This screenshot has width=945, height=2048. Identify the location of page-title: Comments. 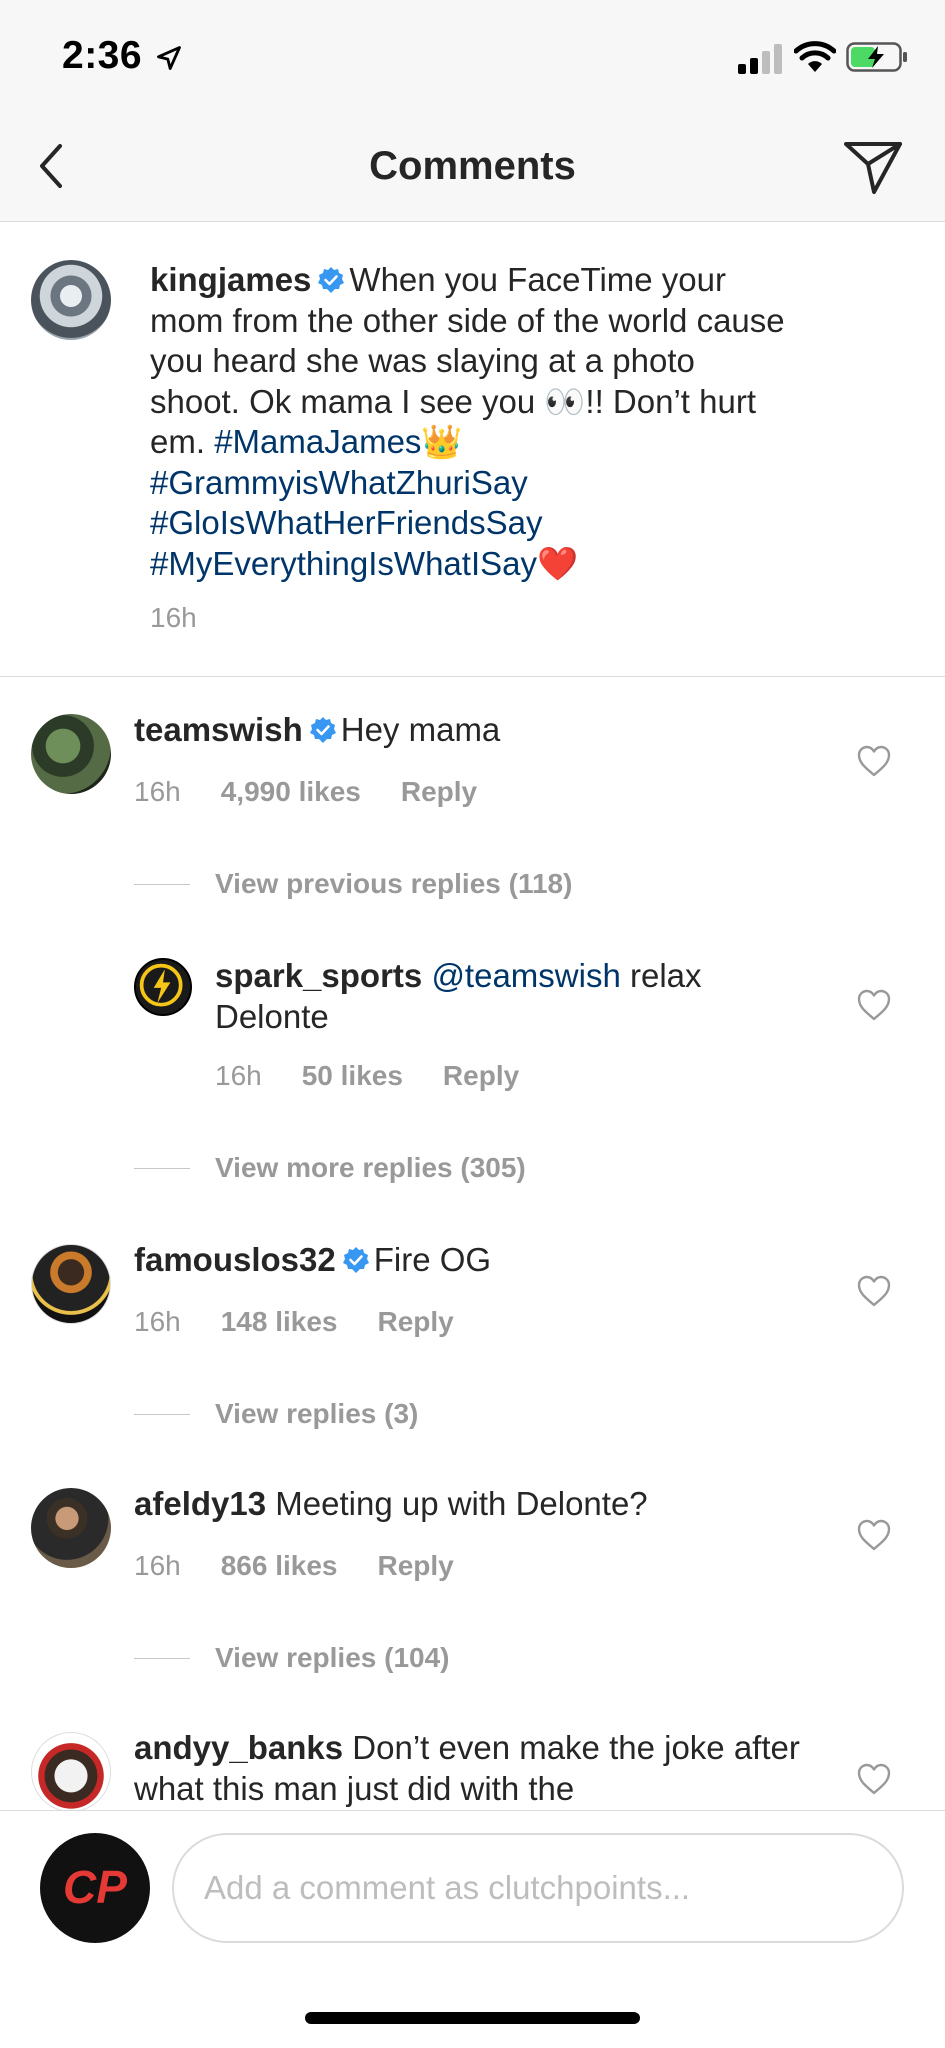
(472, 166).